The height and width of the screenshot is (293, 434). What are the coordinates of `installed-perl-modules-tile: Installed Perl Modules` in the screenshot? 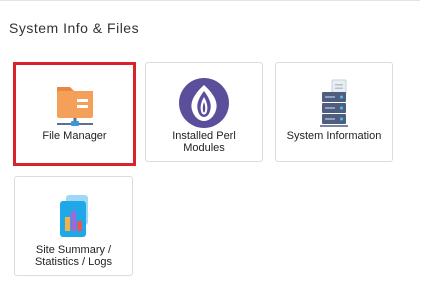 It's located at (204, 112).